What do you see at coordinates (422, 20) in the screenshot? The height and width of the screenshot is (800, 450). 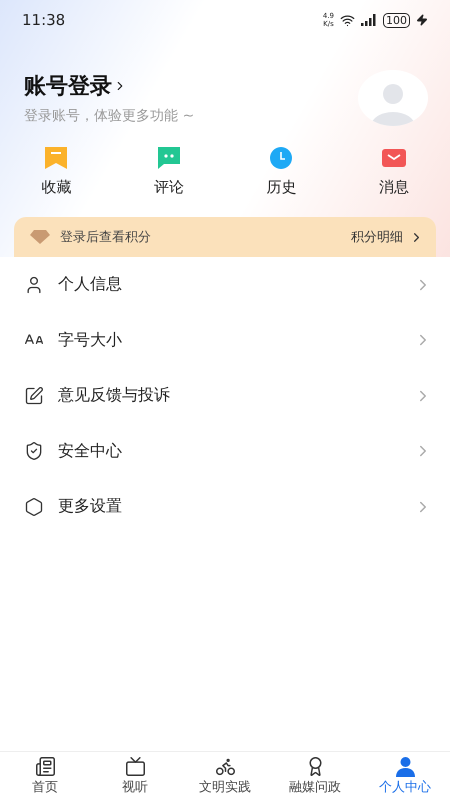 I see `charging-icon` at bounding box center [422, 20].